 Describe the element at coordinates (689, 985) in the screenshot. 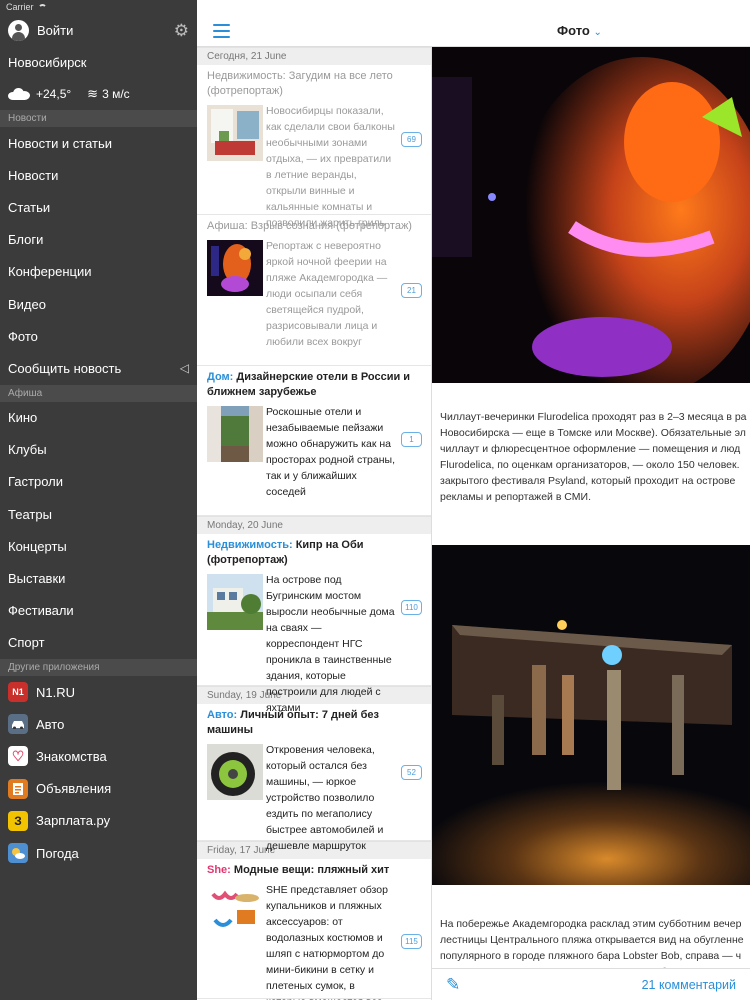

I see `comments-link: 21 комментарий` at that location.